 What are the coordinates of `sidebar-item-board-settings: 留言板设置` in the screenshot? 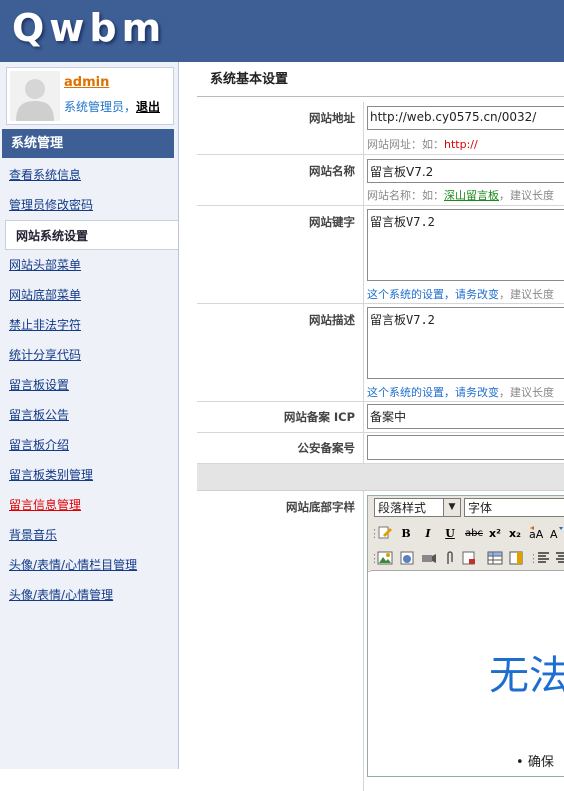 It's located at (89, 385).